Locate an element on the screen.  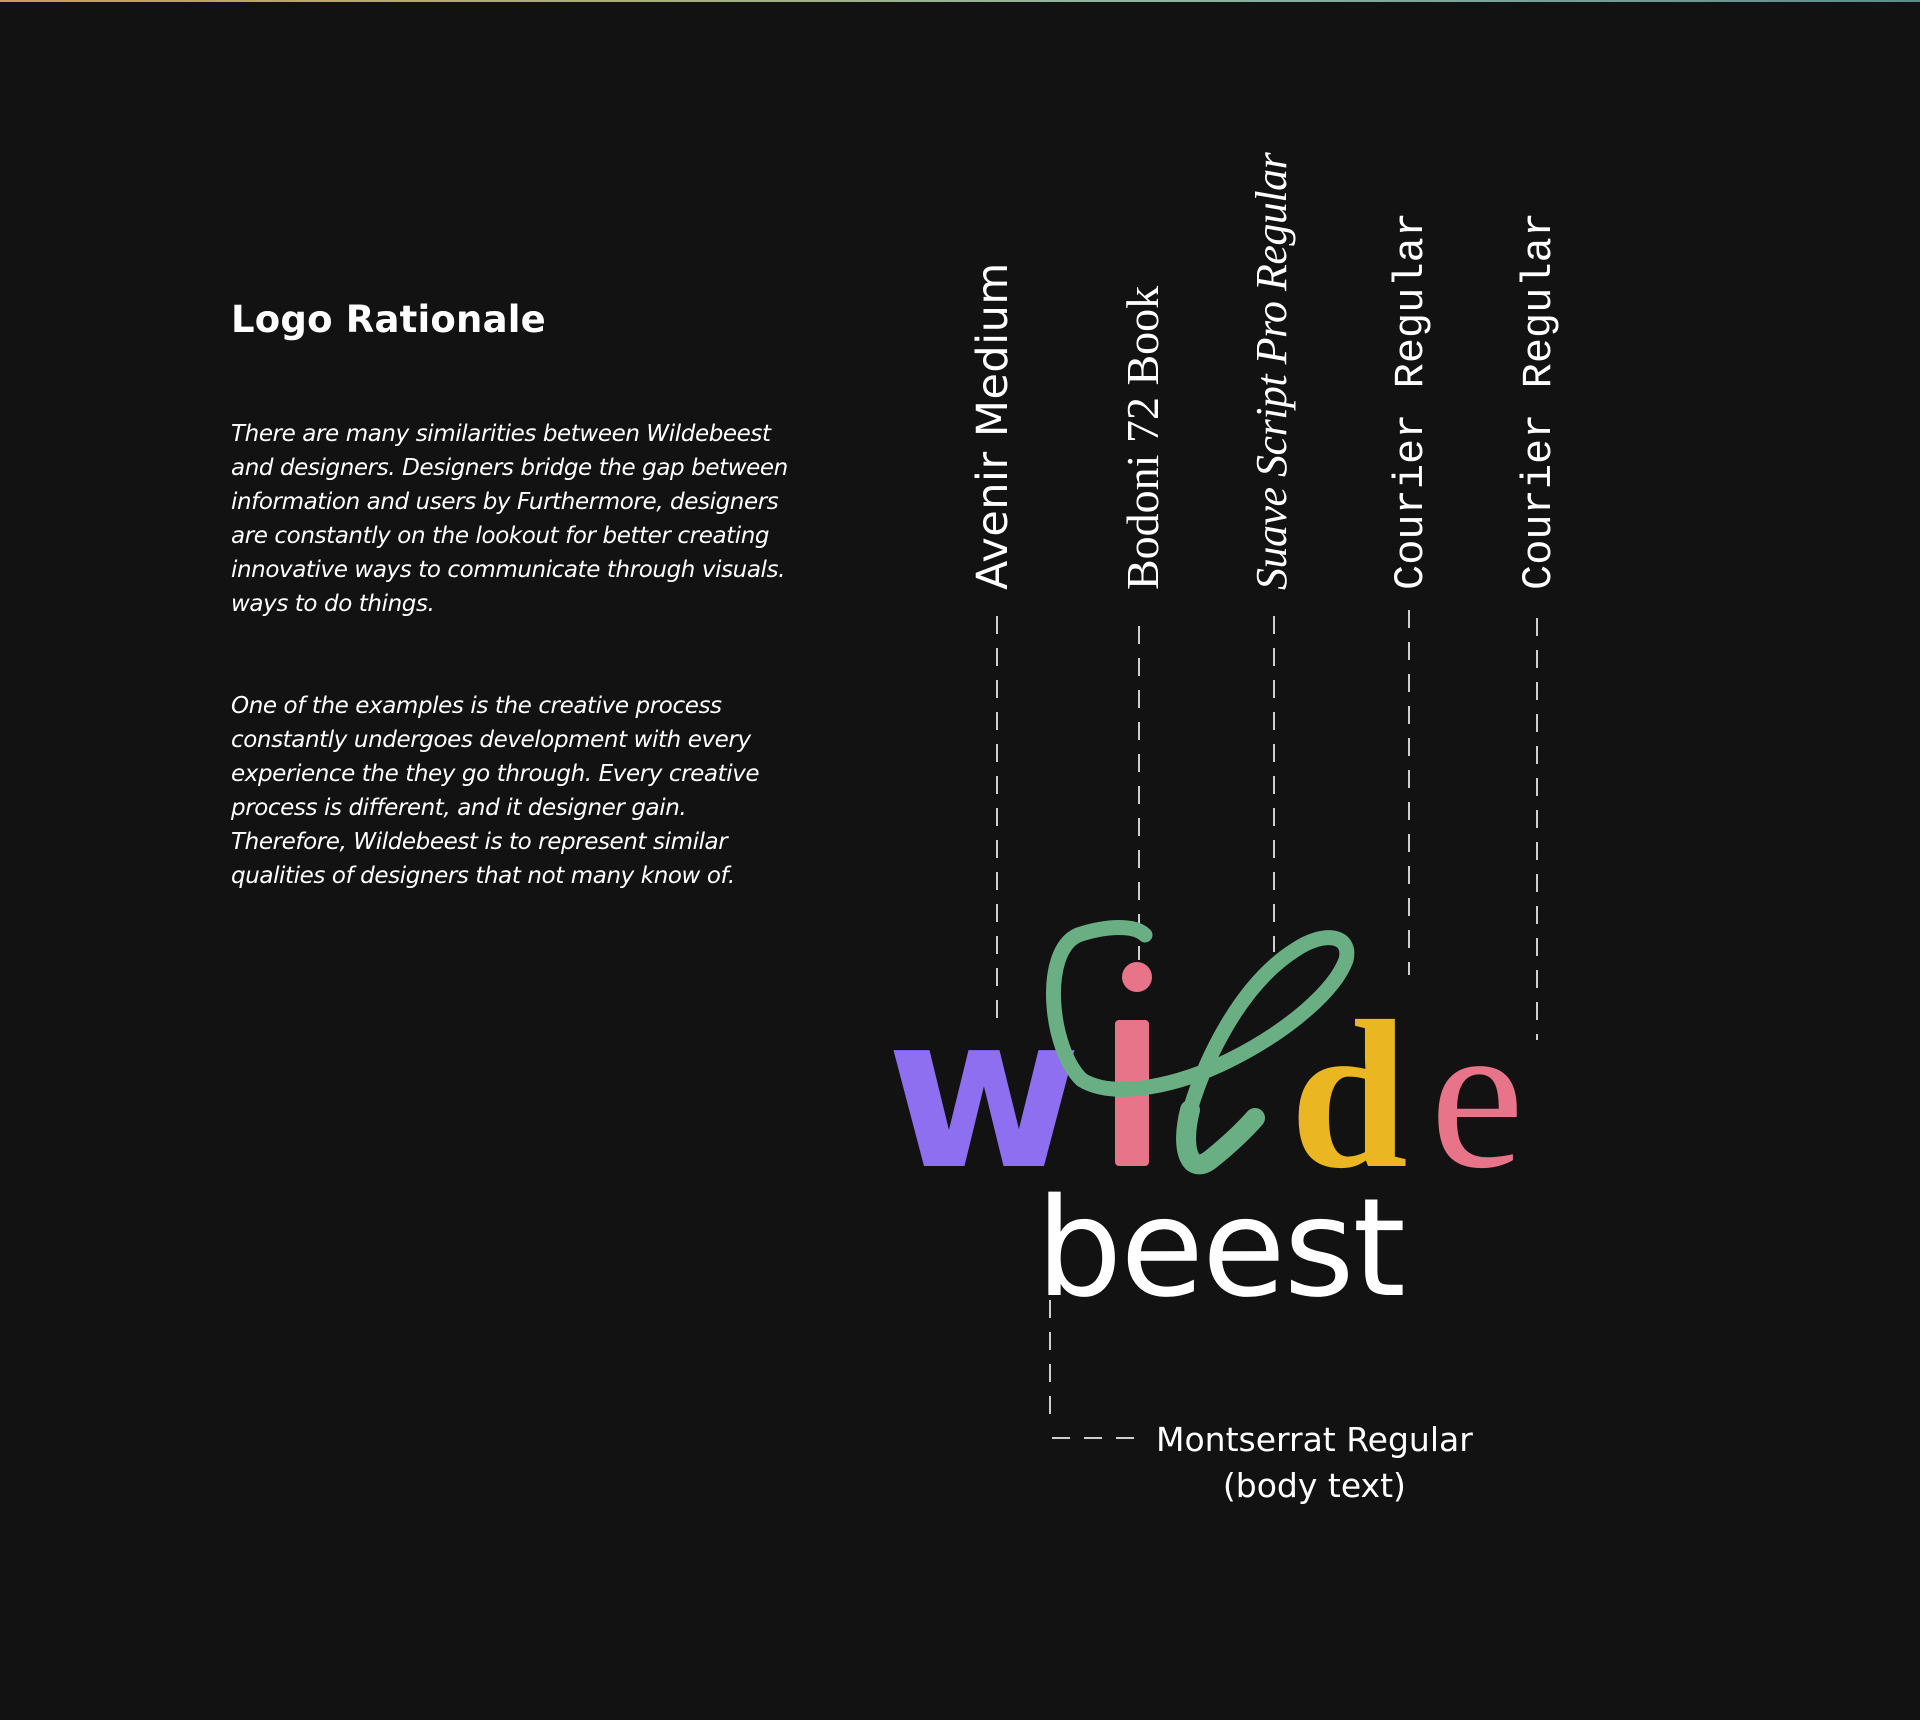
logo-letter-e: e is located at coordinates (1477, 1094).